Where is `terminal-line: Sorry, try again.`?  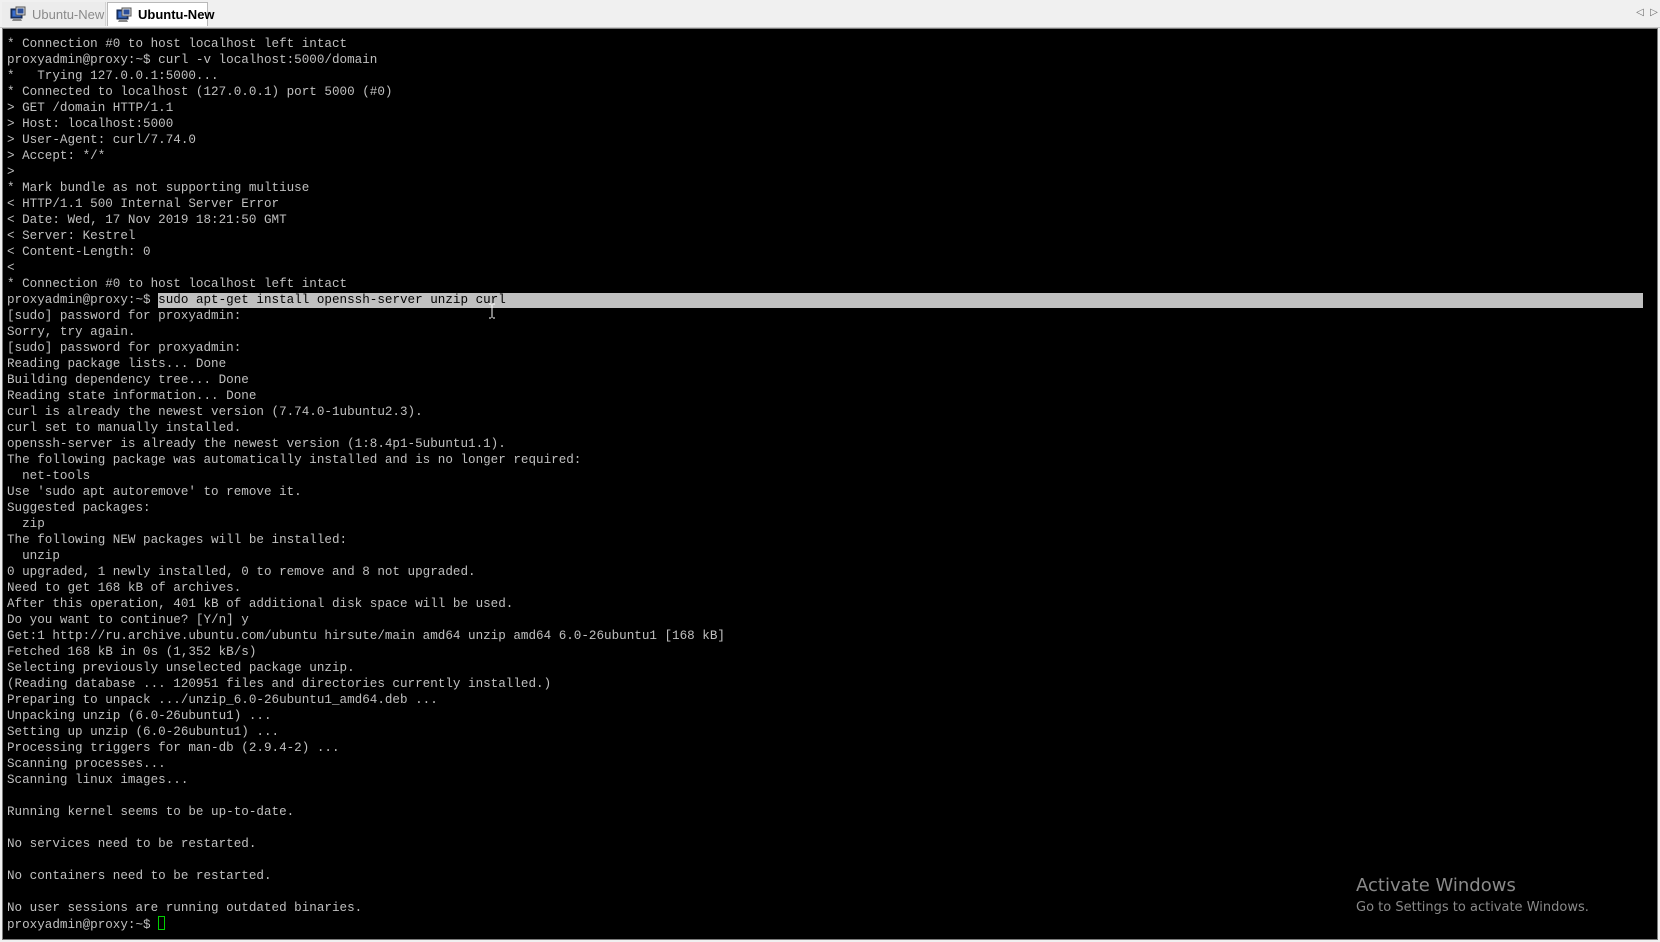
terminal-line: Sorry, try again. is located at coordinates (71, 332).